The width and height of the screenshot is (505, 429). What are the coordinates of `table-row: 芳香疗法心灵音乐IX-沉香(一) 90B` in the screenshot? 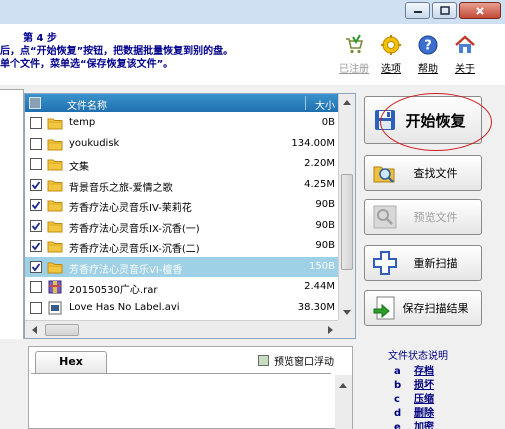 It's located at (182, 226).